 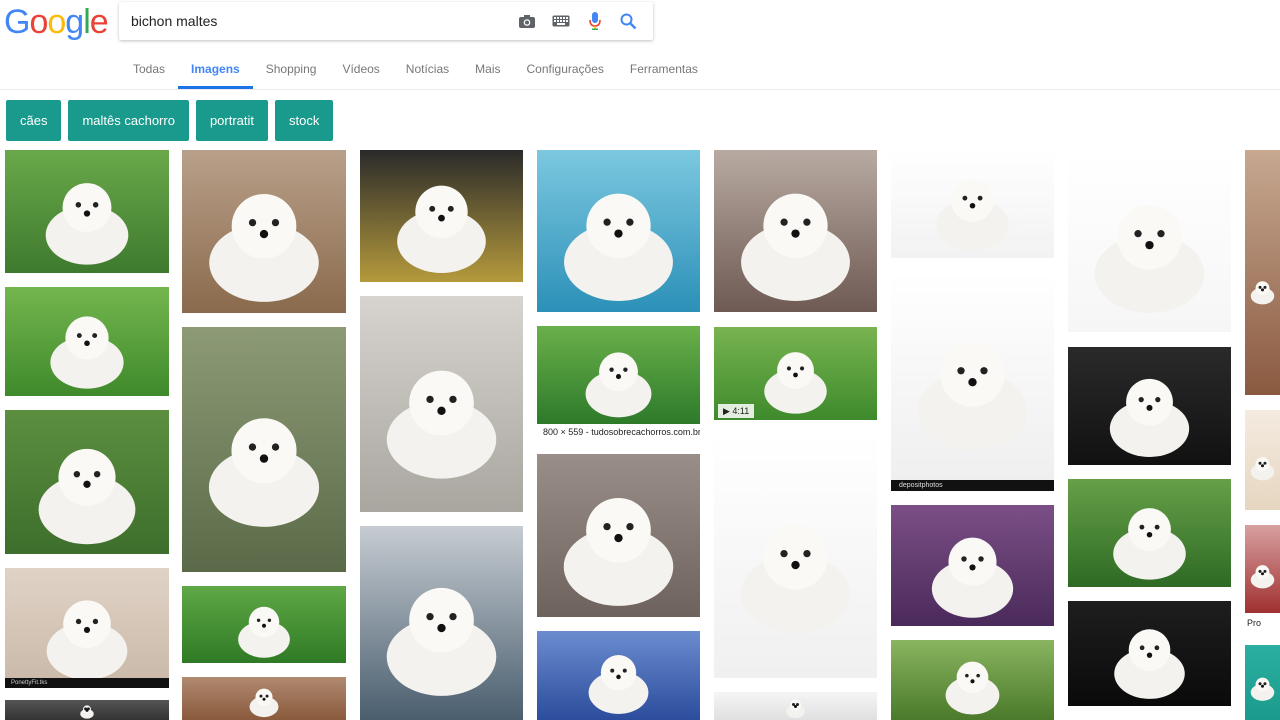 What do you see at coordinates (628, 21) in the screenshot?
I see `search-icon` at bounding box center [628, 21].